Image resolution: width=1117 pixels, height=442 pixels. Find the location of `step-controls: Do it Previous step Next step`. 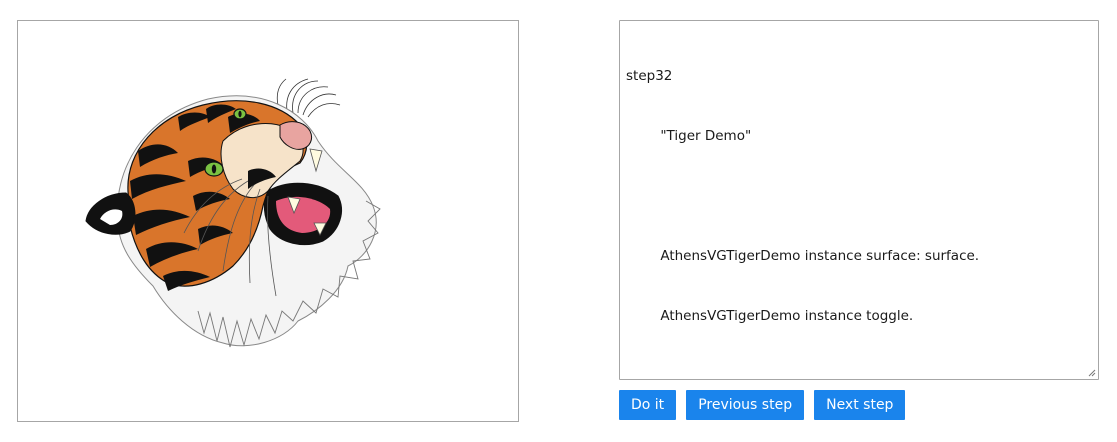

step-controls: Do it Previous step Next step is located at coordinates (762, 405).